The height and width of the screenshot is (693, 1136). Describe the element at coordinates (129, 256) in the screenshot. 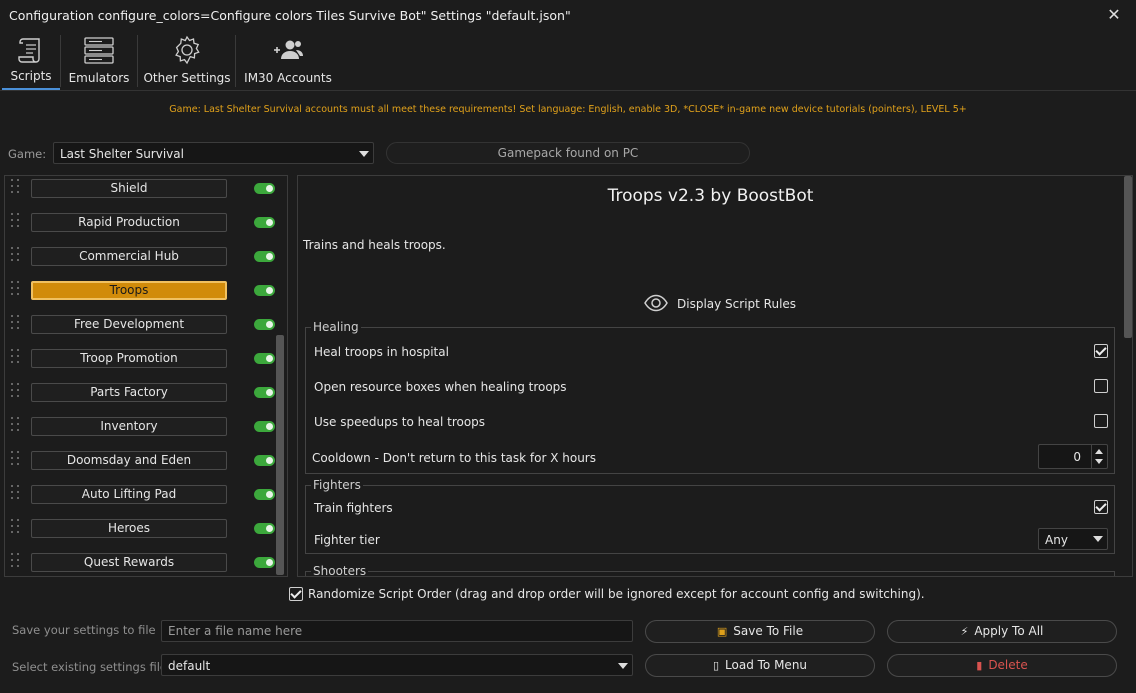

I see `script-button-commercial-hub: Commercial Hub` at that location.